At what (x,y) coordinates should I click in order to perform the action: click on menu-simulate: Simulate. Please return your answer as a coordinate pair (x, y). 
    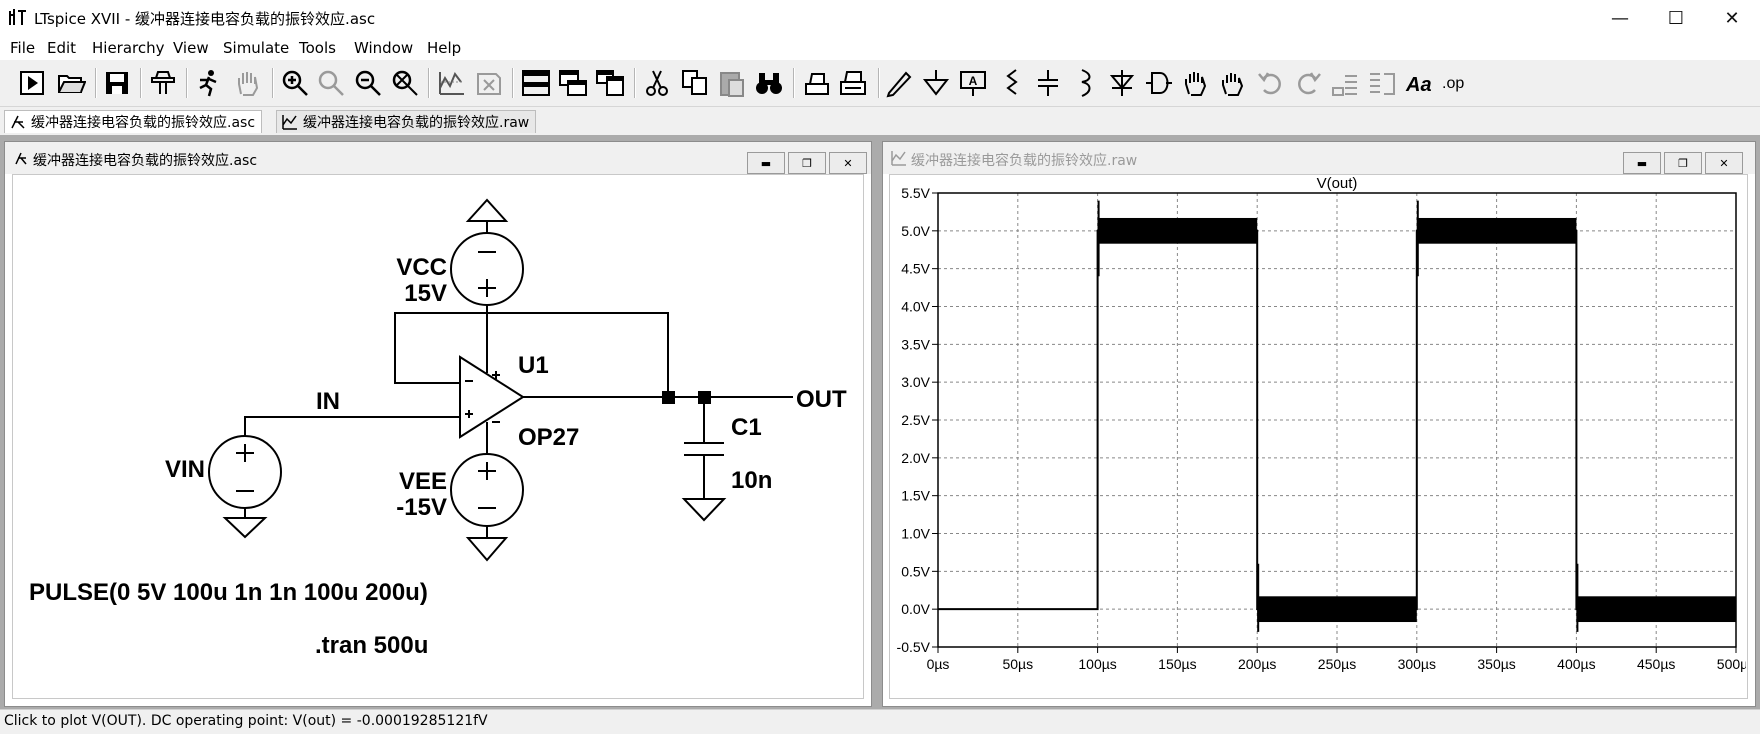
    Looking at the image, I should click on (256, 48).